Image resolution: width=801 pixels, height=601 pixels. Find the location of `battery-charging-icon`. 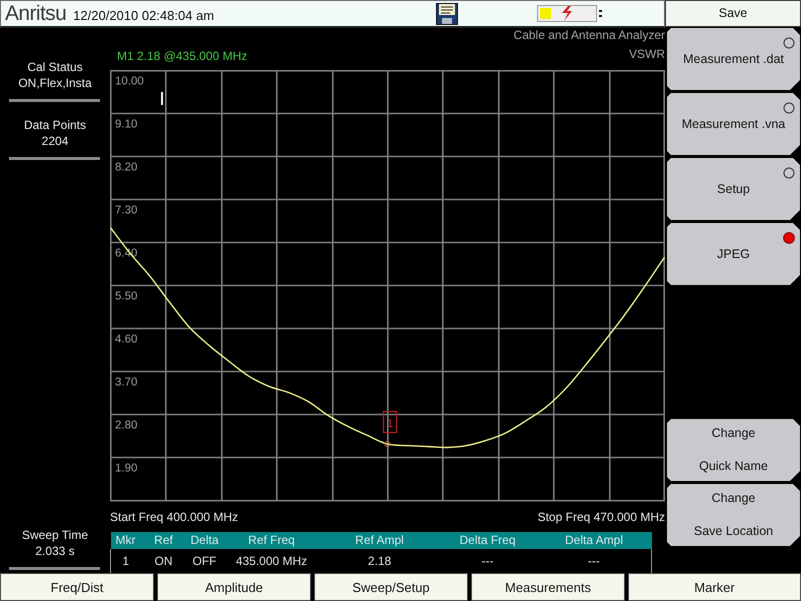

battery-charging-icon is located at coordinates (569, 13).